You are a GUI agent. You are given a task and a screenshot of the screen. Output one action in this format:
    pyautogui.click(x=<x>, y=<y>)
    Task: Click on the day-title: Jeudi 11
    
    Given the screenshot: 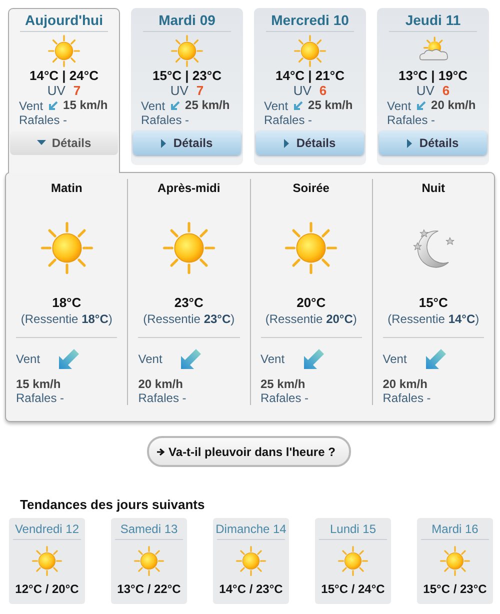 What is the action you would take?
    pyautogui.click(x=433, y=20)
    